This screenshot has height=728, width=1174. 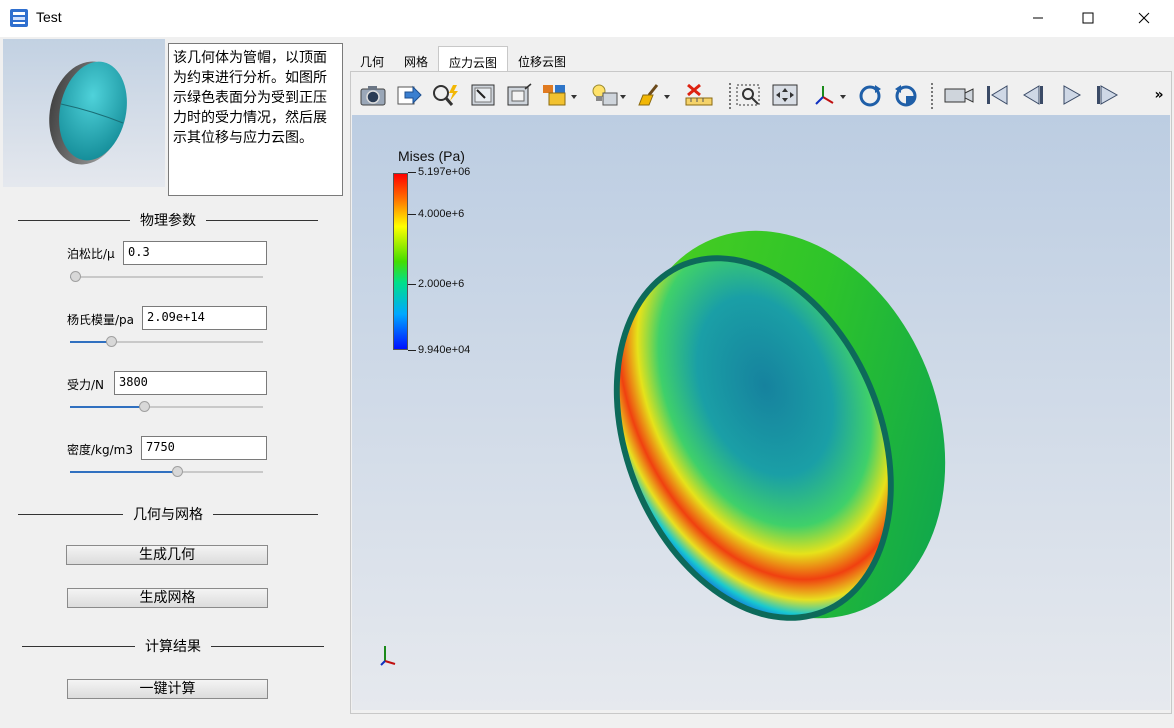 I want to click on generate-geometry-button: 生成几何, so click(x=167, y=555).